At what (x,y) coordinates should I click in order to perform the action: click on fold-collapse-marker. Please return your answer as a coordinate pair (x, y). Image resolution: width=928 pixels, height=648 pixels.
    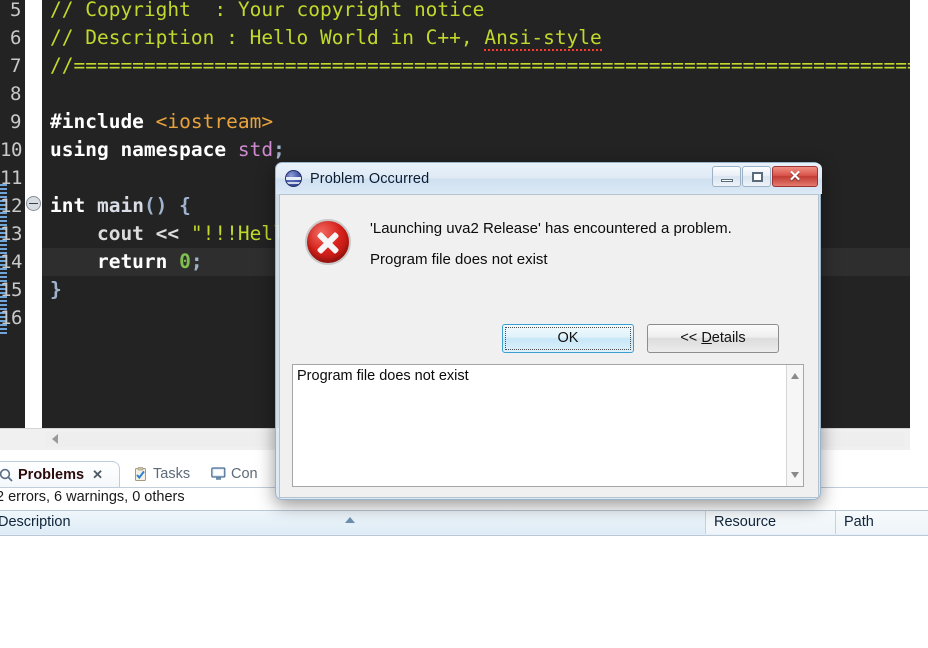
    Looking at the image, I should click on (33, 203).